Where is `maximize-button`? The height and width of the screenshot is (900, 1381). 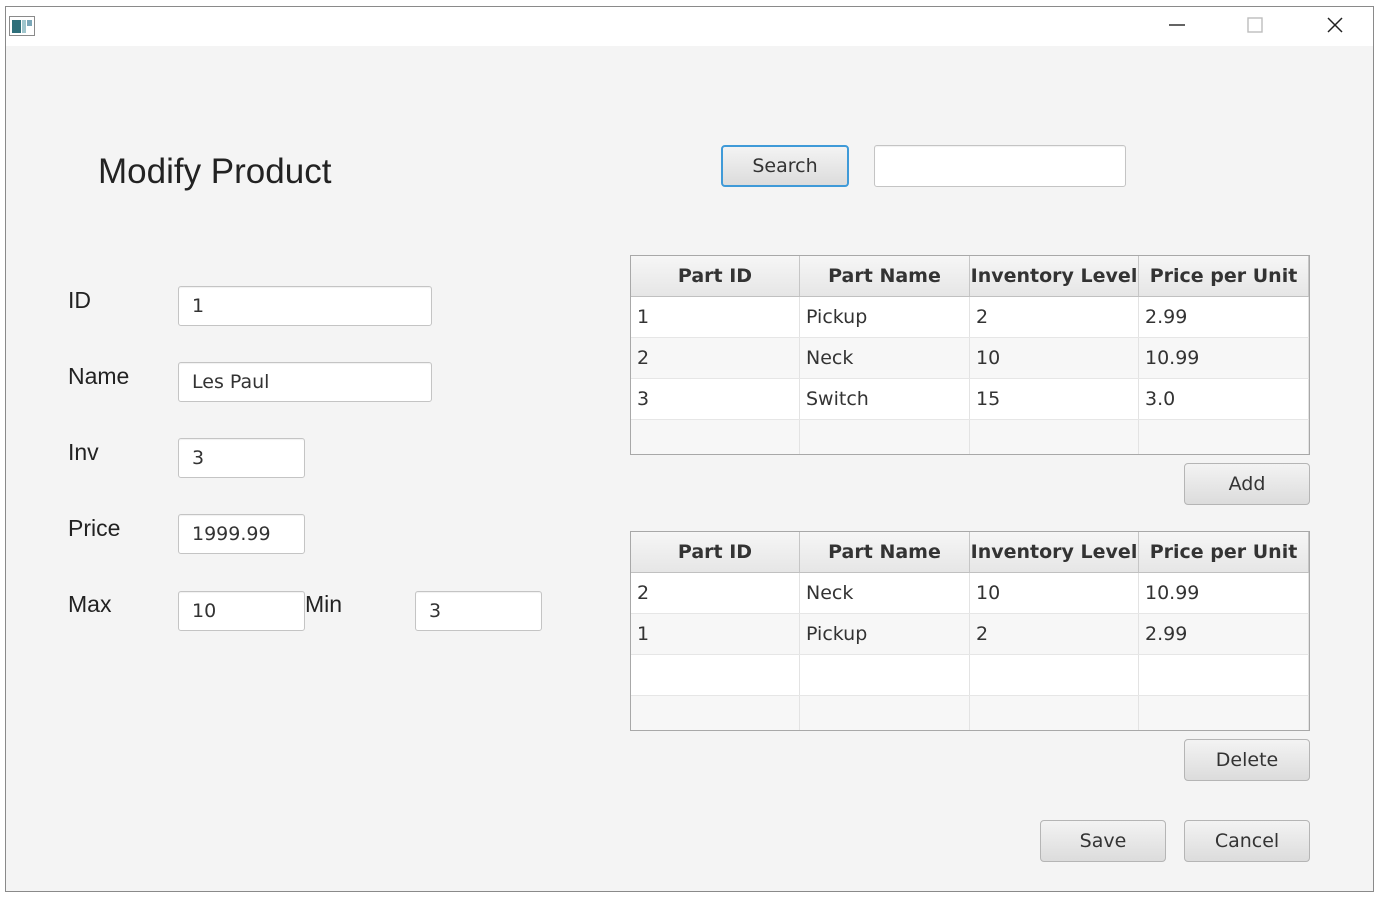
maximize-button is located at coordinates (1255, 26).